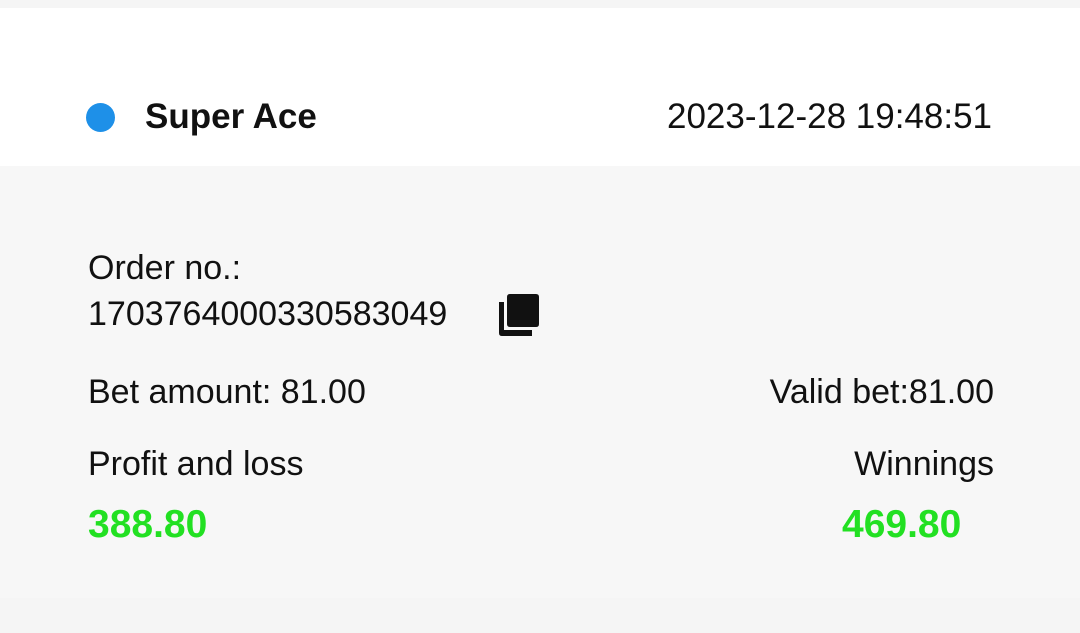  I want to click on winnings-label: Winnings, so click(924, 464).